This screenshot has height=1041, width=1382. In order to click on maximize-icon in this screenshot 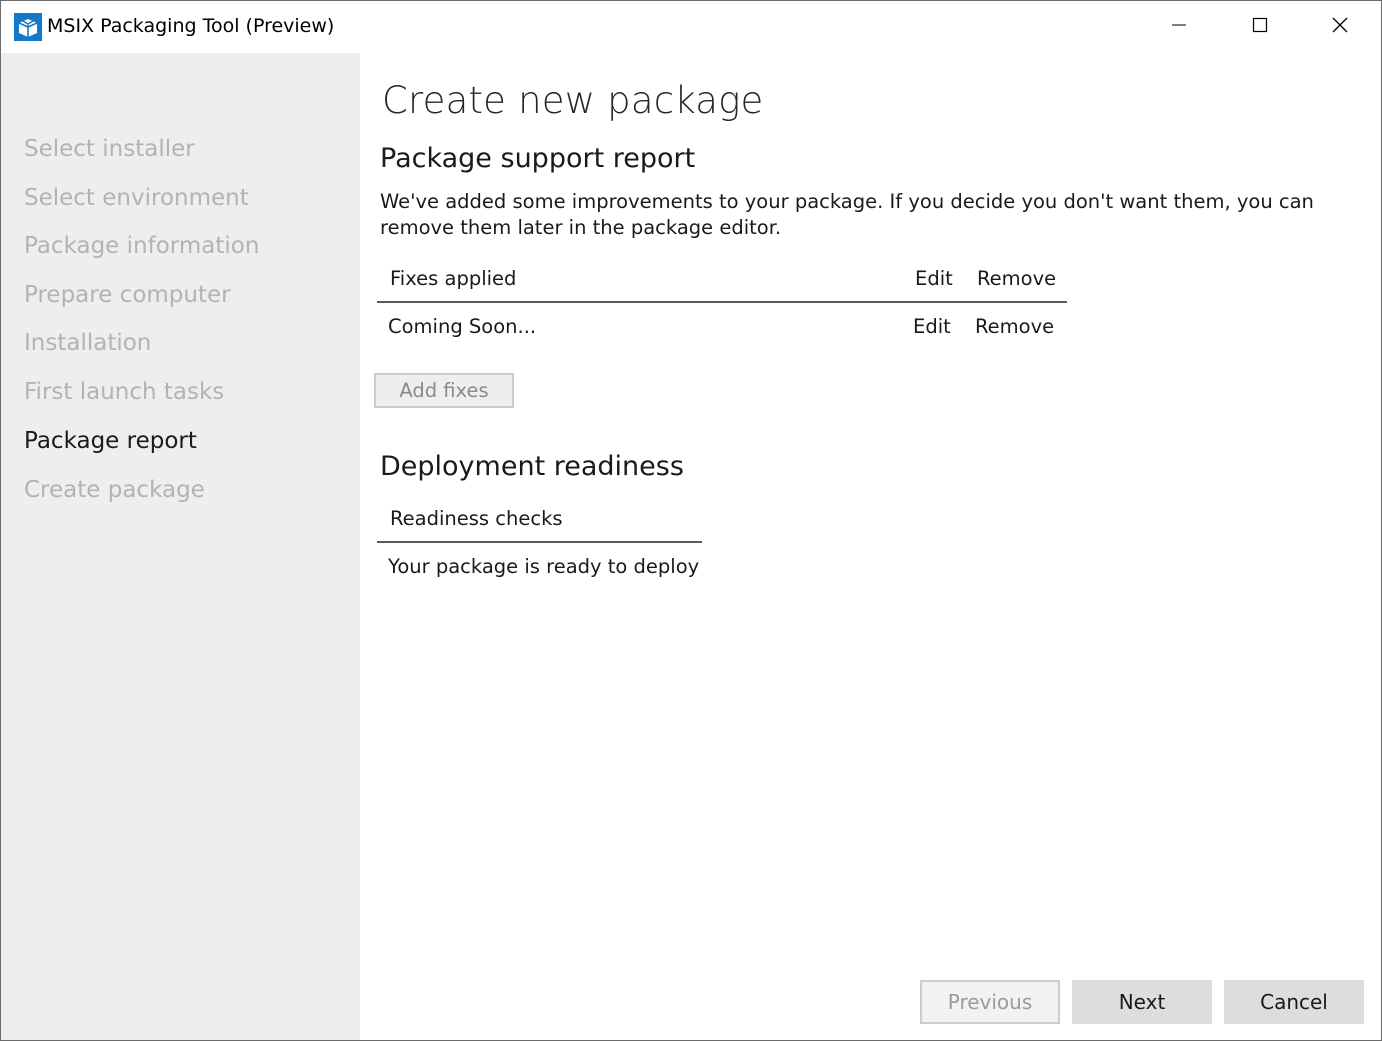, I will do `click(1260, 27)`.